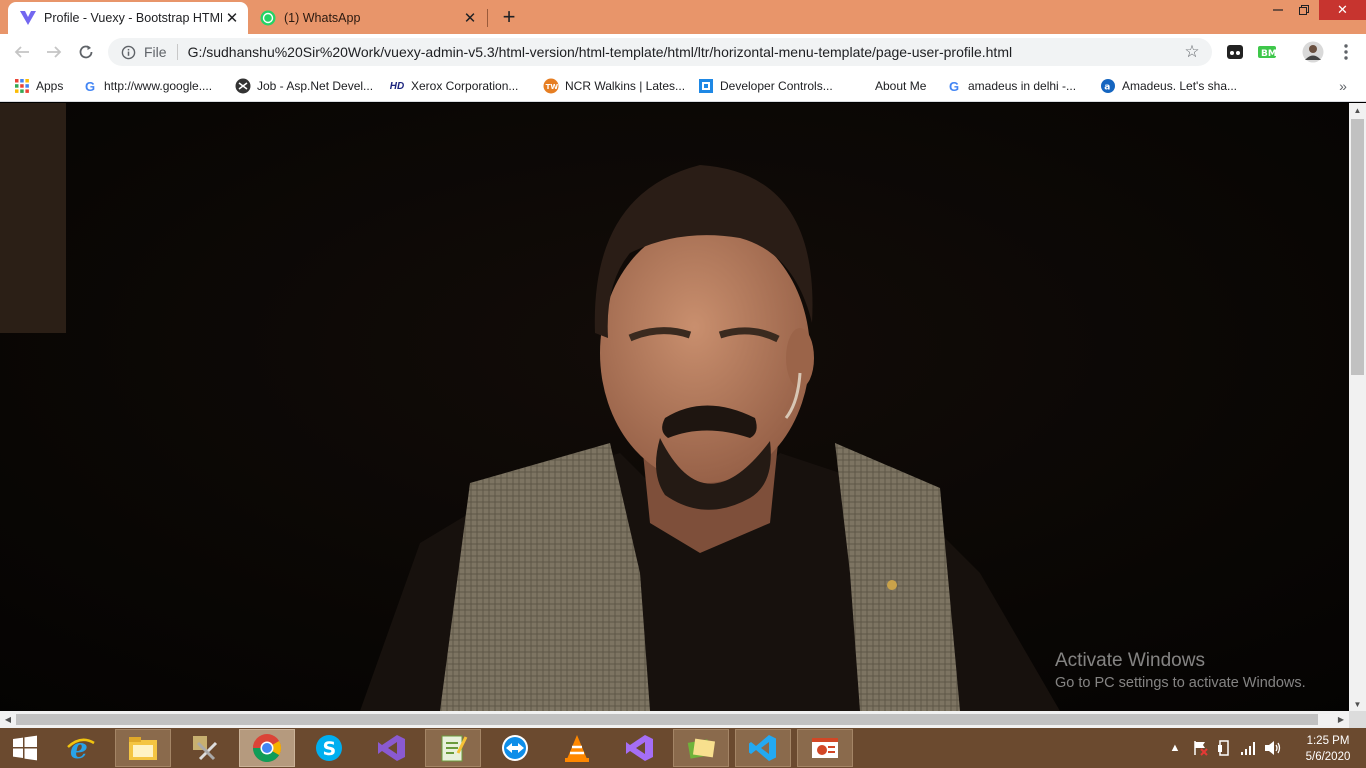  Describe the element at coordinates (1328, 741) in the screenshot. I see `clock-time: 1:25 PM` at that location.